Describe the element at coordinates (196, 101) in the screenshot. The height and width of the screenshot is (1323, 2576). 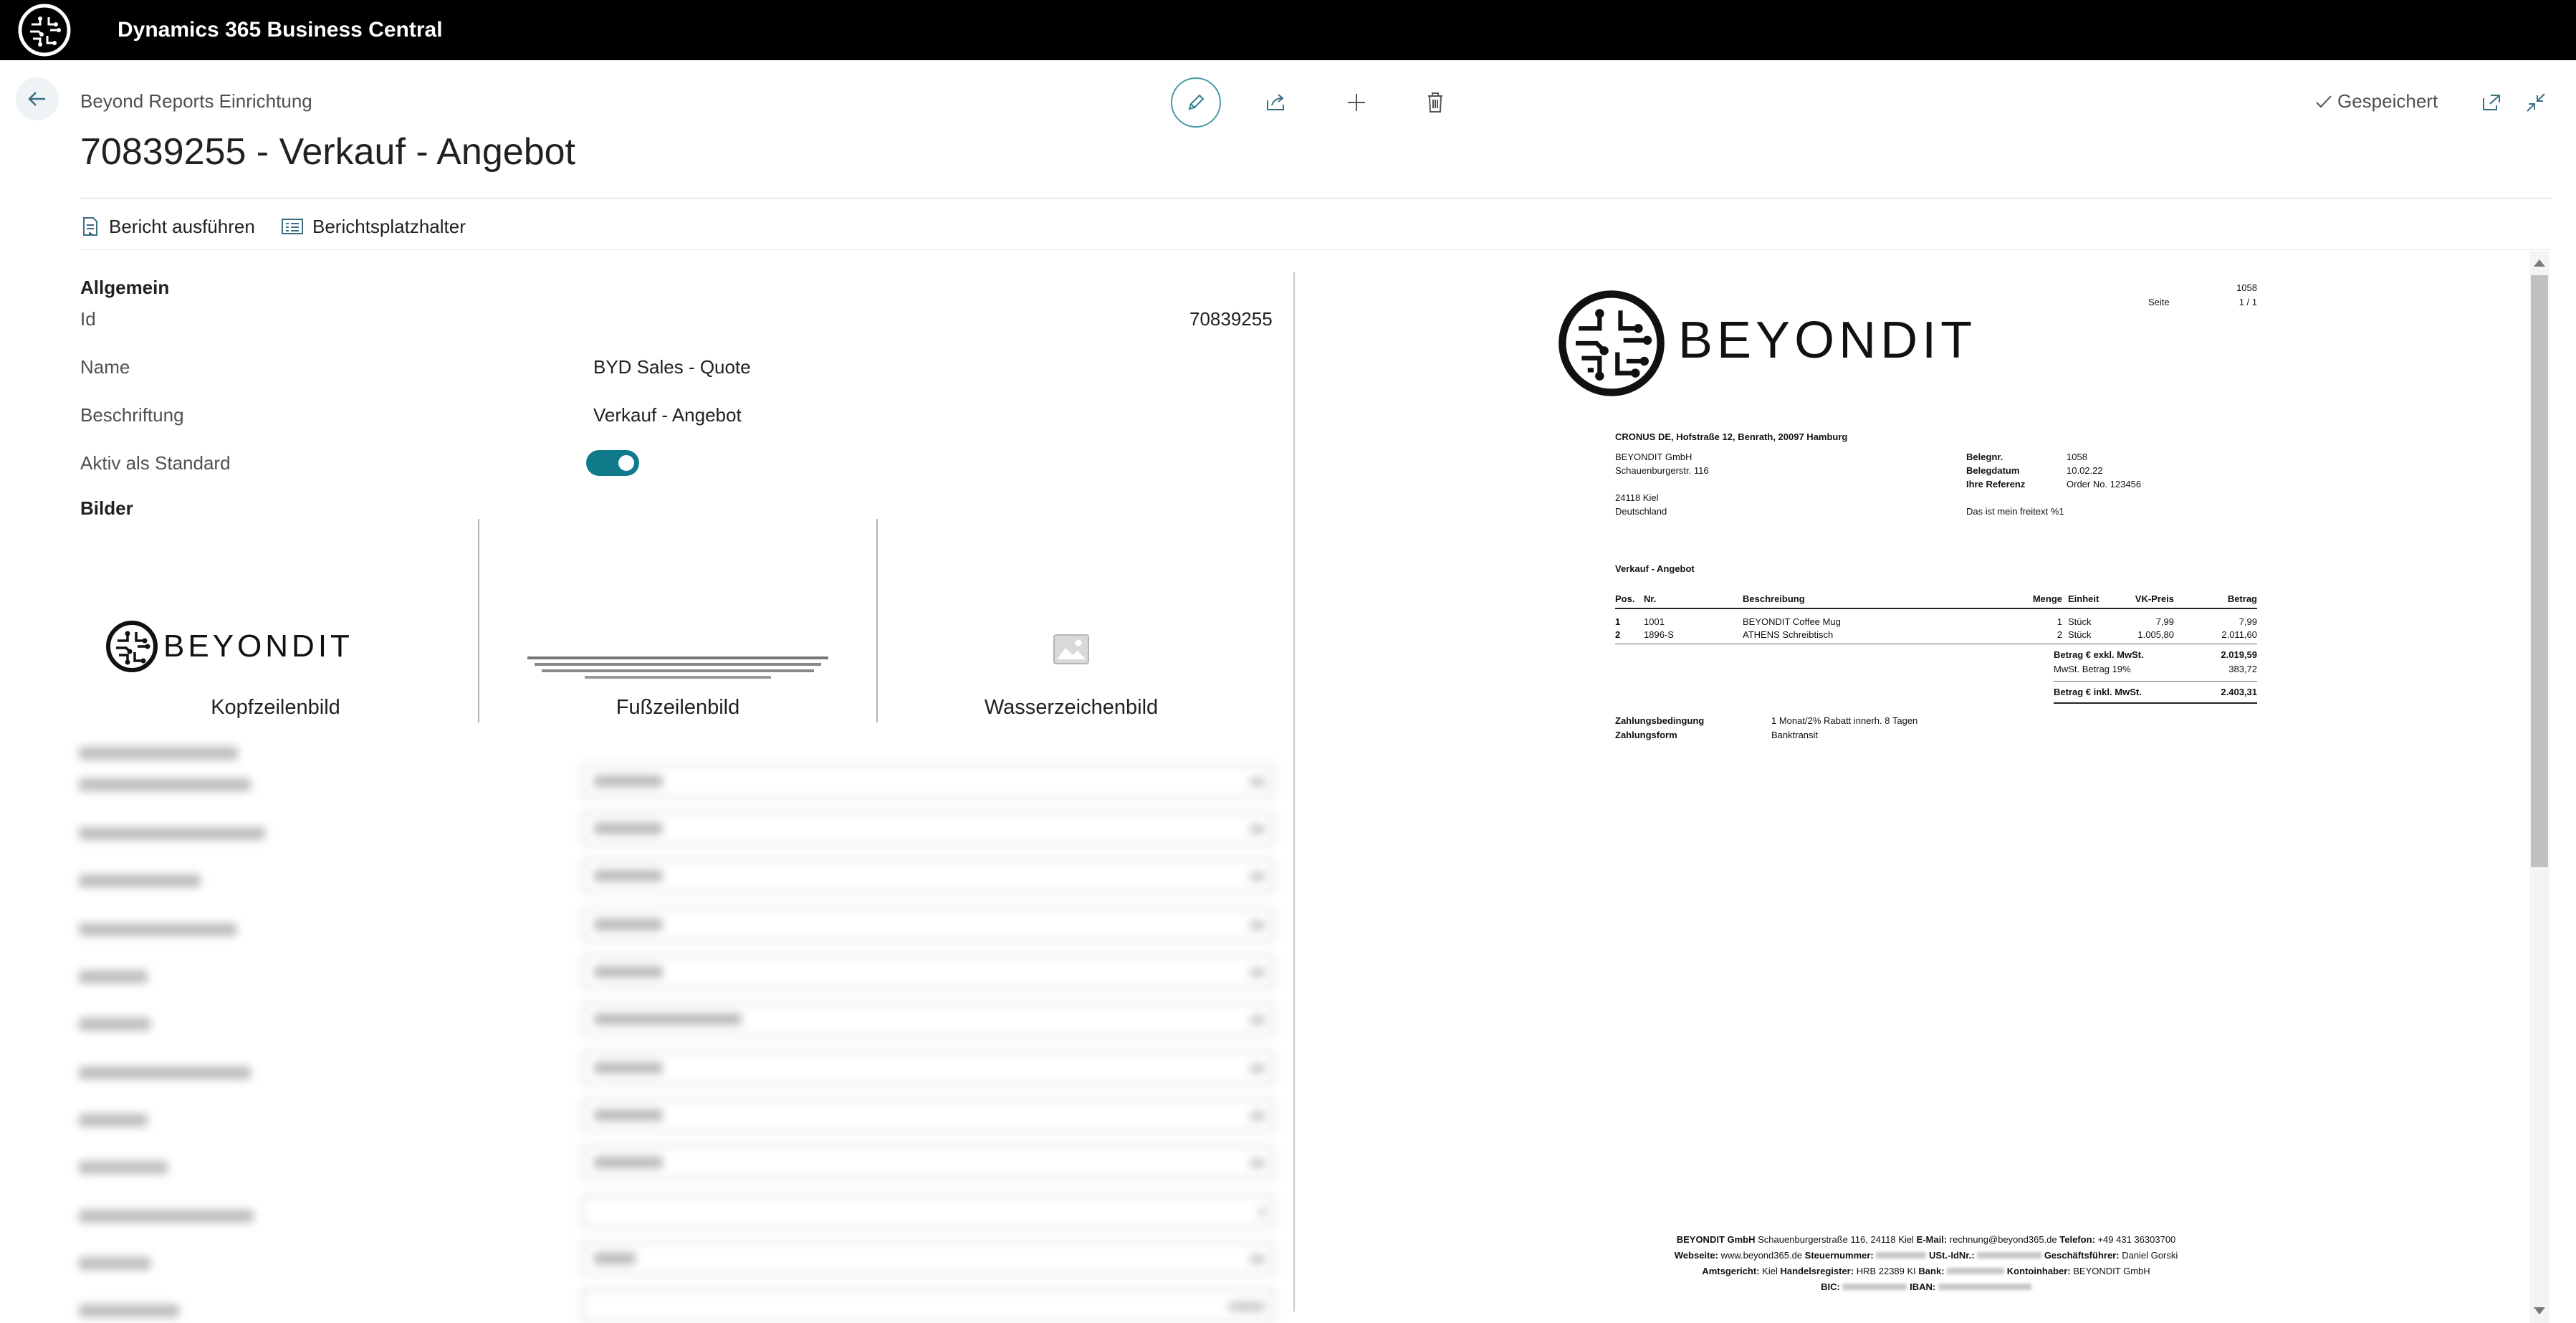
I see `breadcrumb: Beyond Reports Einrichtung` at that location.